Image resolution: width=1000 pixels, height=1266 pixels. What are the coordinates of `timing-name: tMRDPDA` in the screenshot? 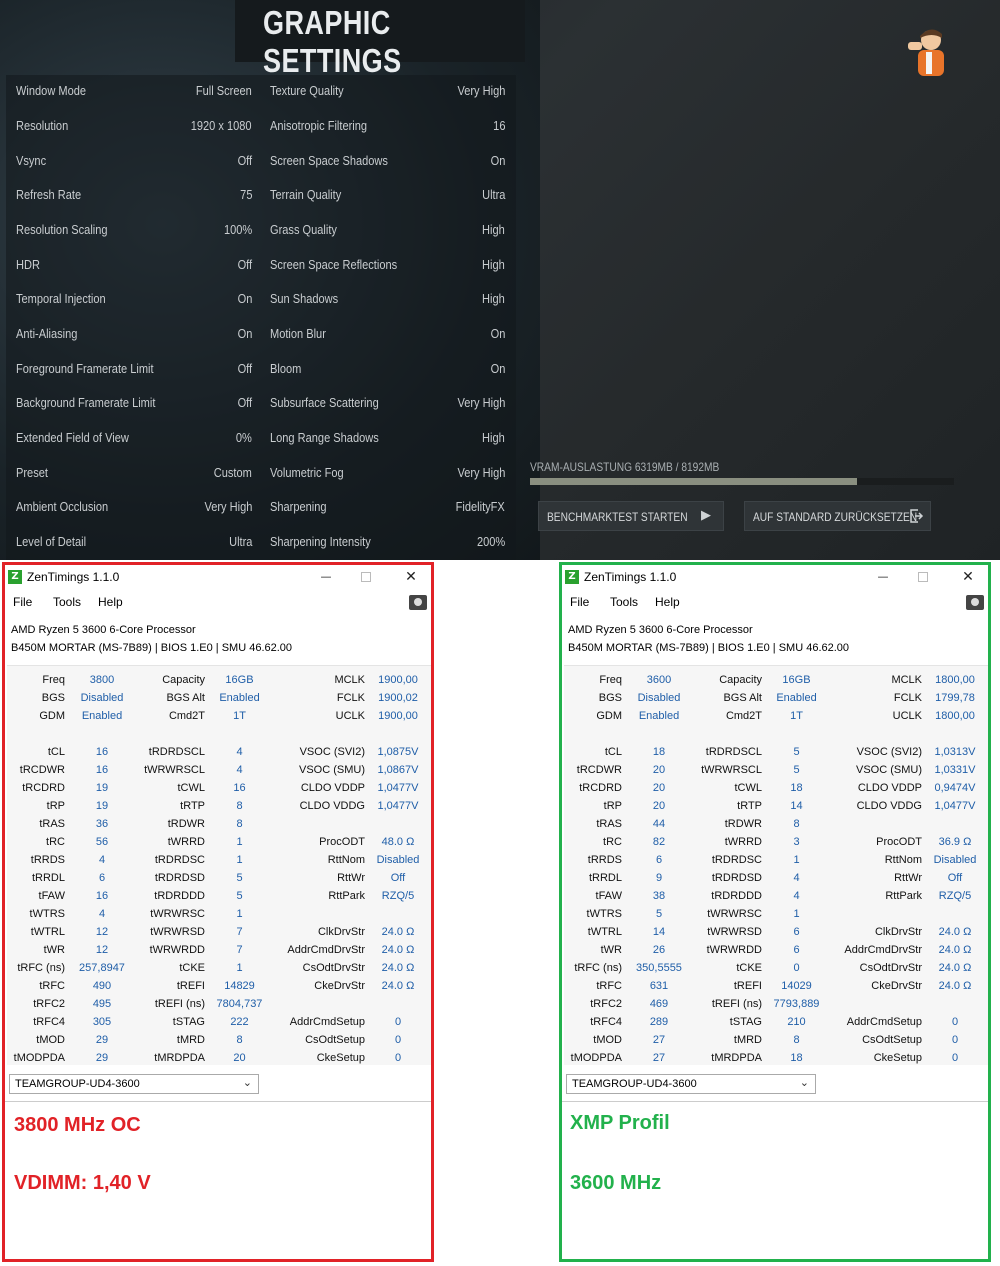 It's located at (179, 1058).